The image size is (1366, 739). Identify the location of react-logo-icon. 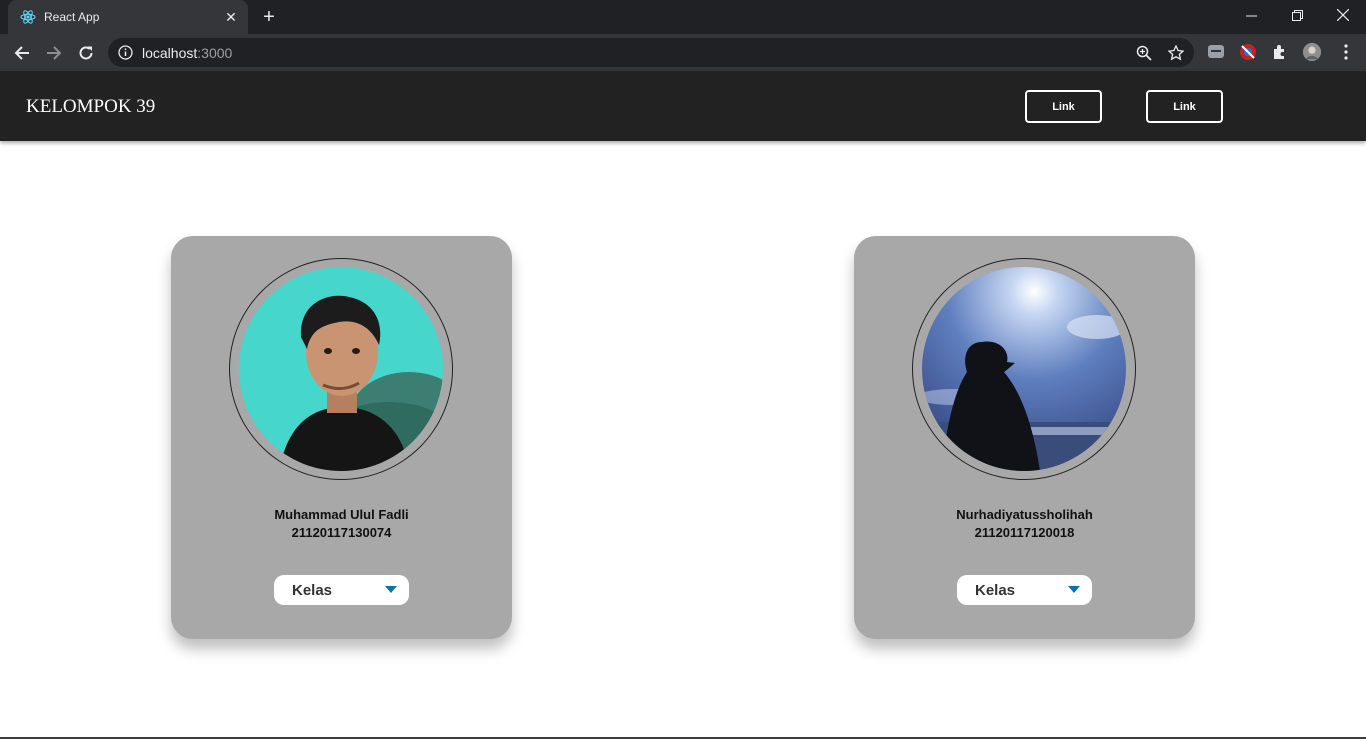
(28, 17).